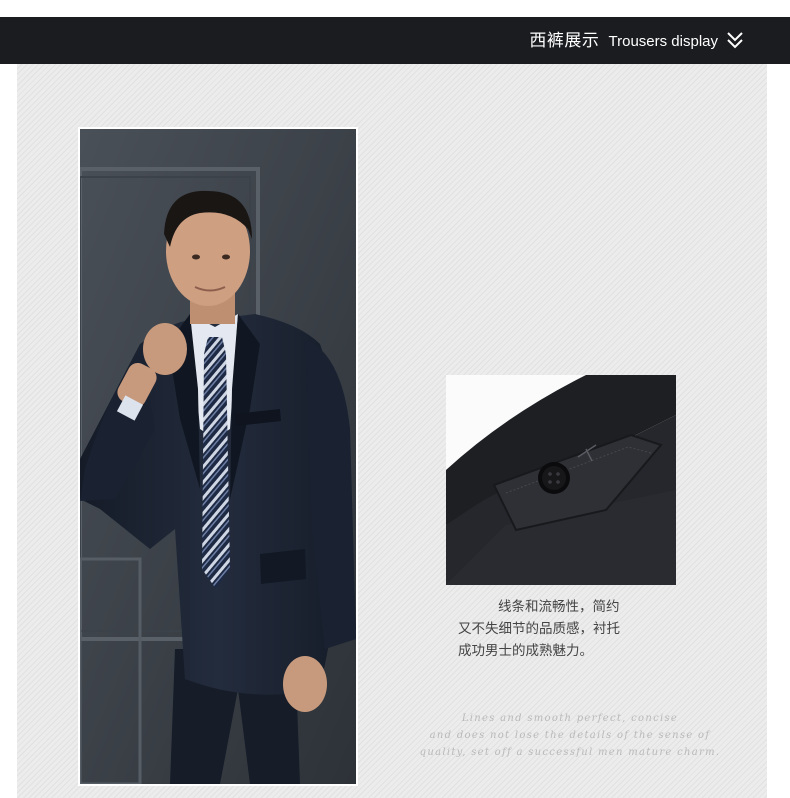  Describe the element at coordinates (559, 607) in the screenshot. I see `caption-line-1: 线条和流畅性，简约` at that location.